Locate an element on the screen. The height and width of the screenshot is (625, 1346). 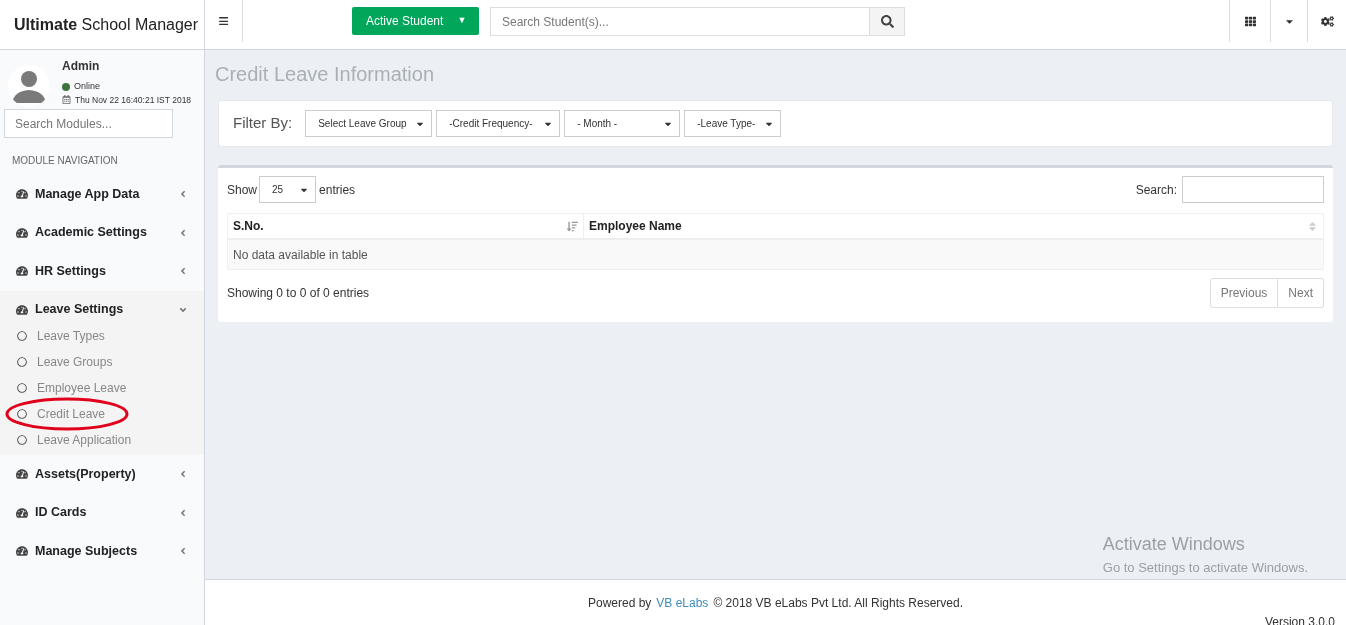
menu-toggle-button: ≡ is located at coordinates (224, 21).